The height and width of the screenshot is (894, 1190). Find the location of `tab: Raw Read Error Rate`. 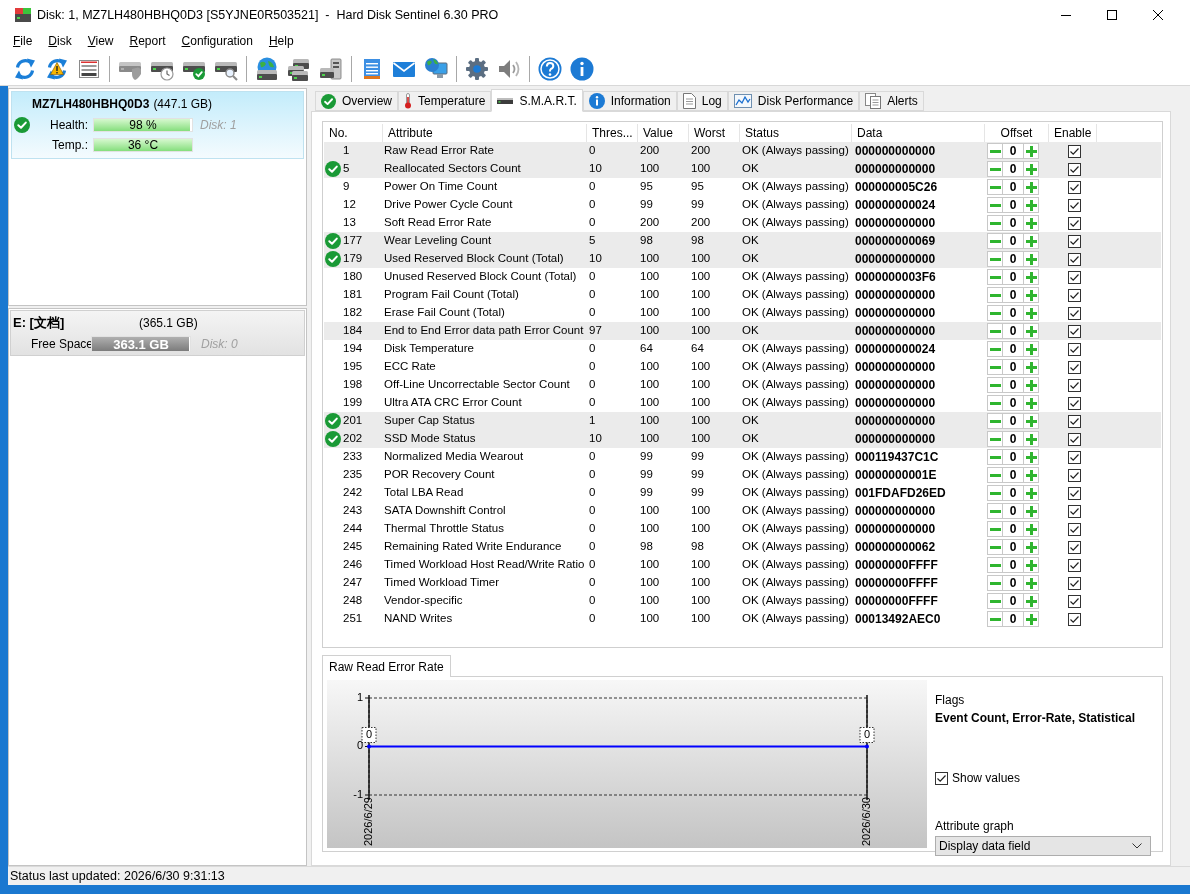

tab: Raw Read Error Rate is located at coordinates (386, 666).